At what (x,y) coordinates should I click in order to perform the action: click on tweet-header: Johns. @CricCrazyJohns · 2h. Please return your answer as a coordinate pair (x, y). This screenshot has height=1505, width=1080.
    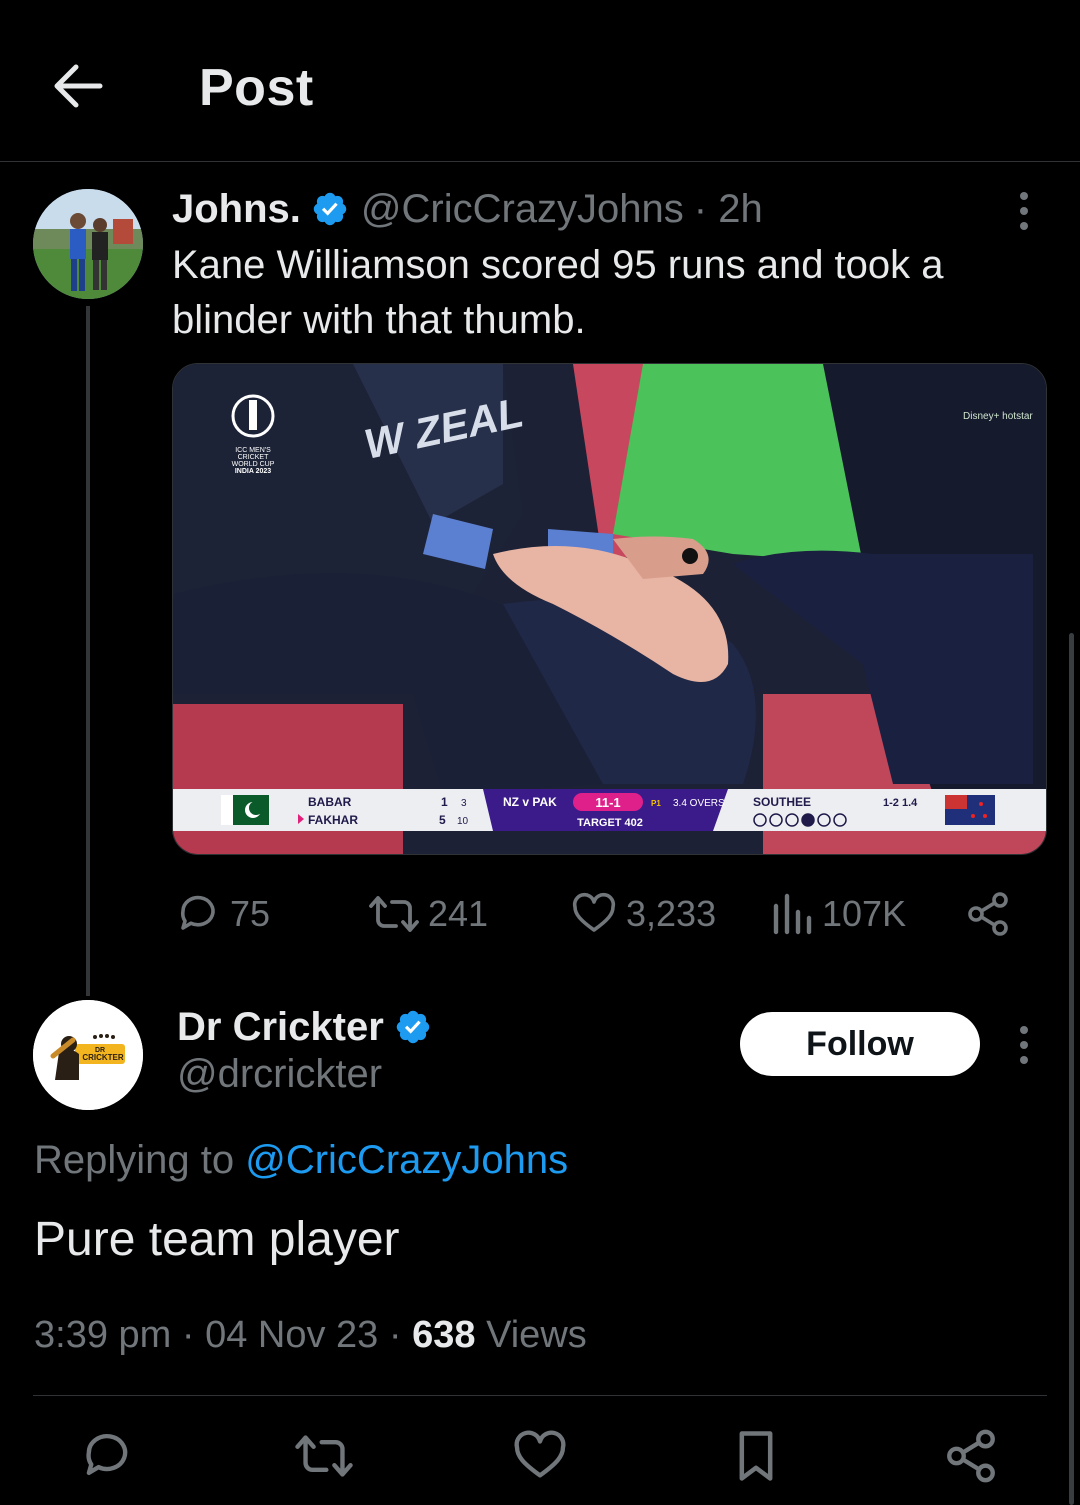
    Looking at the image, I should click on (467, 209).